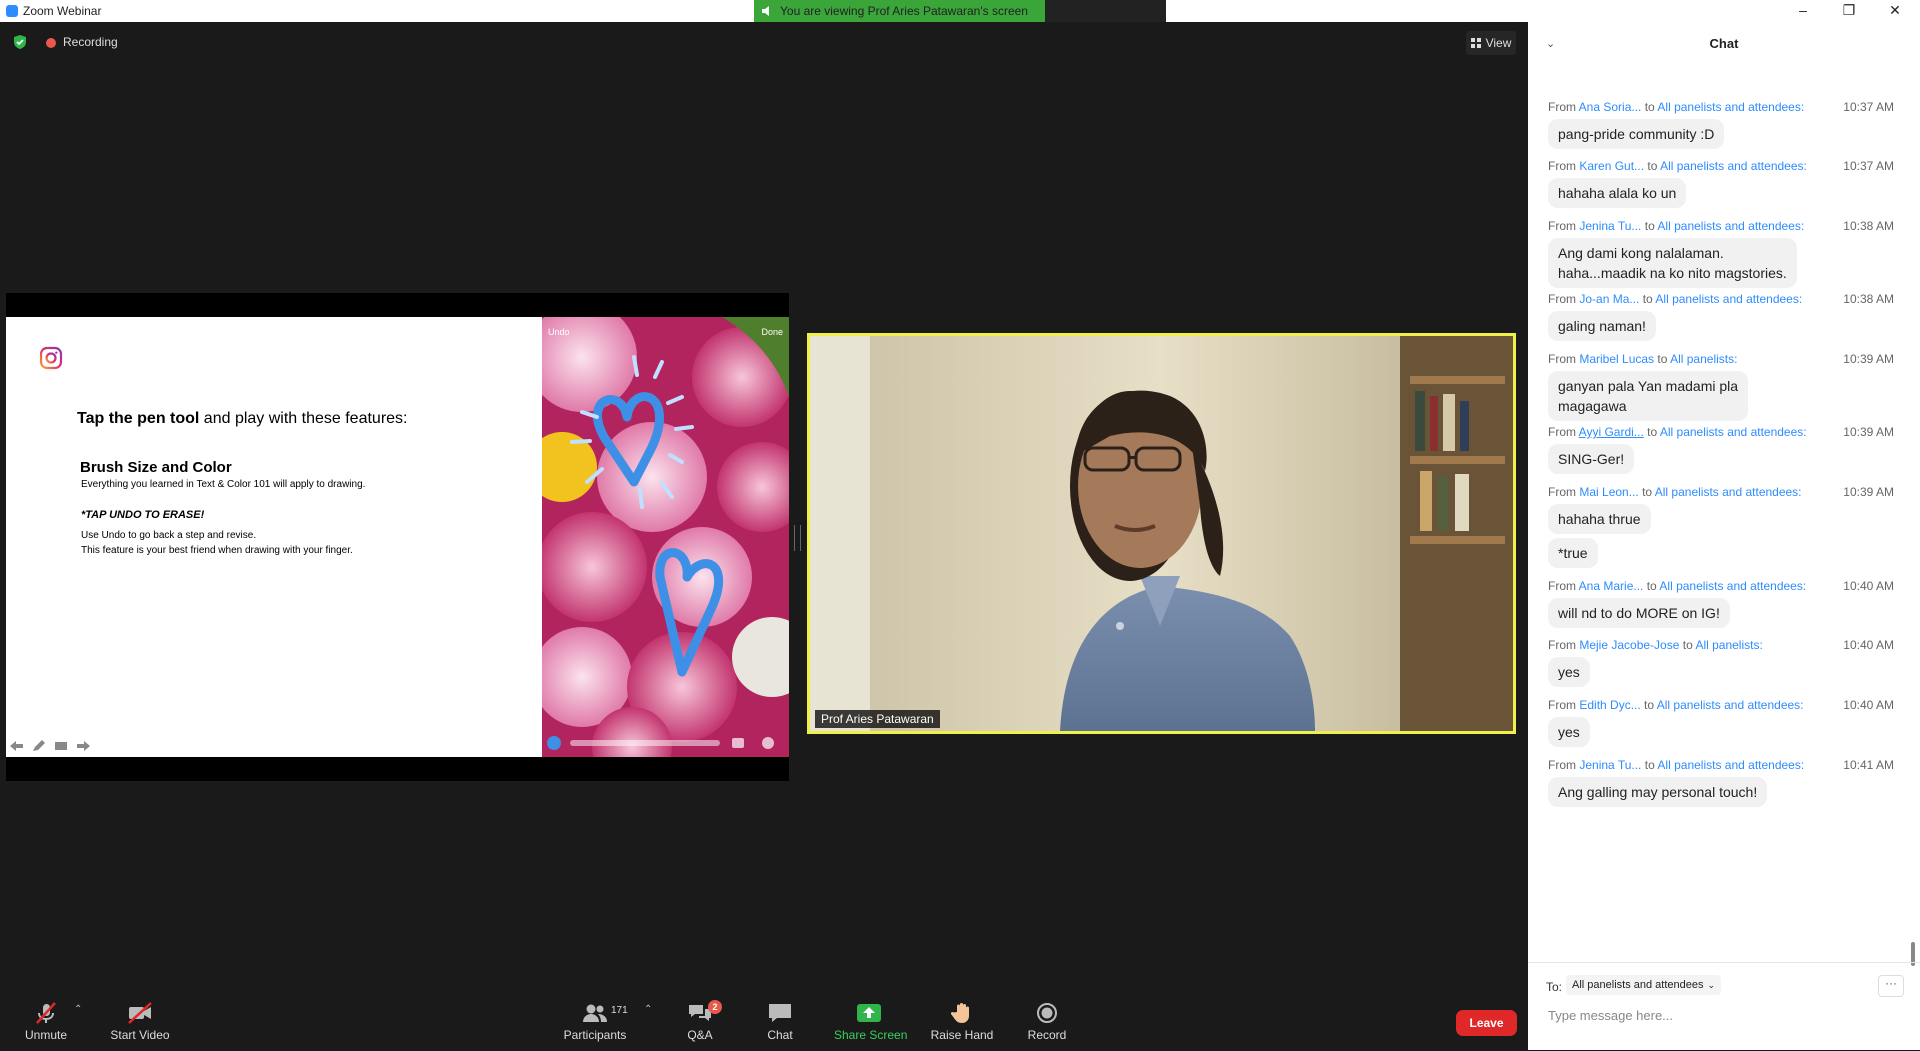 Image resolution: width=1920 pixels, height=1051 pixels. I want to click on slide-tip-line: Use Undo to go back a step and revise., so click(169, 535).